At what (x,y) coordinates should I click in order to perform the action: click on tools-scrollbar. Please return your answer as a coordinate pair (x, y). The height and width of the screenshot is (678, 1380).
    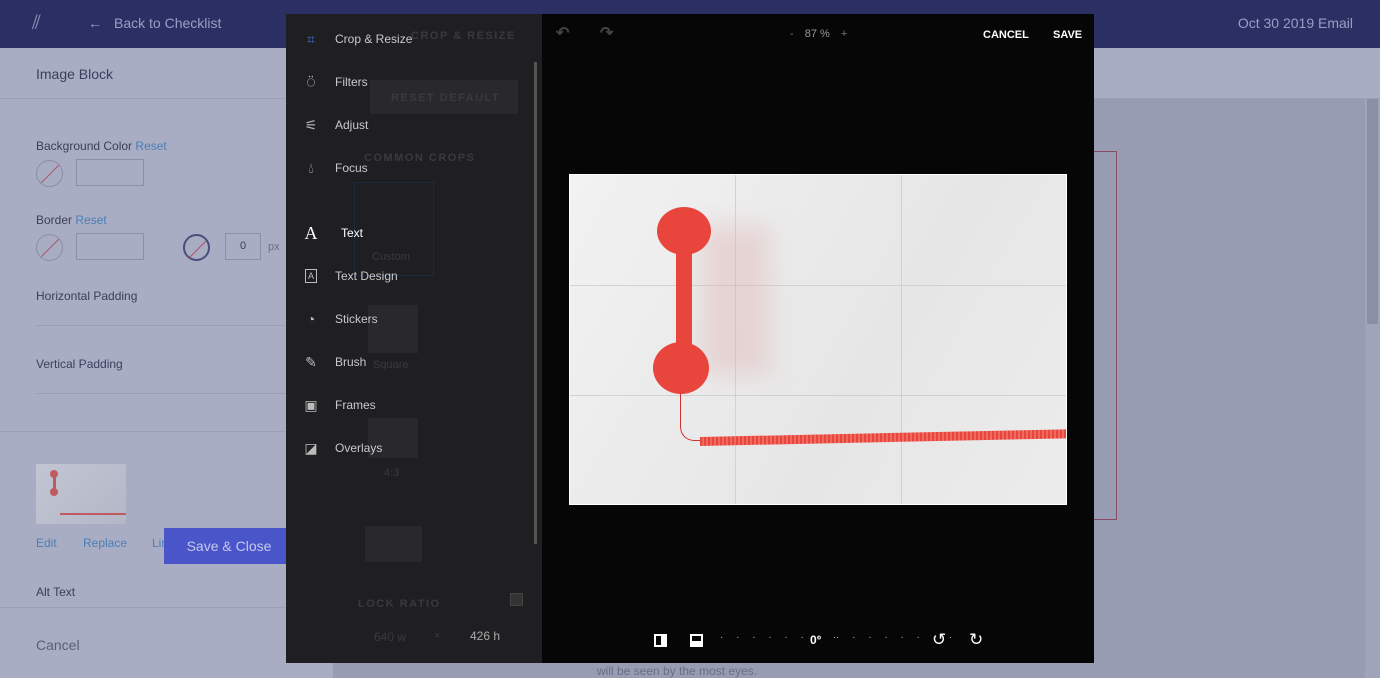
    Looking at the image, I should click on (535, 303).